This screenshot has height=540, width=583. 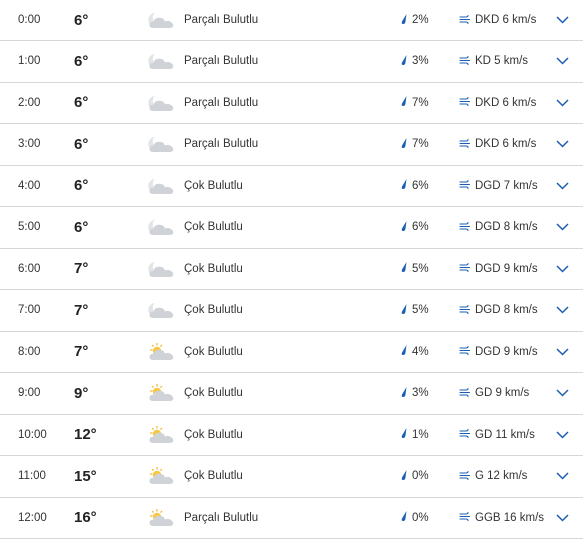 I want to click on hour-temperature: 16°, so click(x=85, y=518).